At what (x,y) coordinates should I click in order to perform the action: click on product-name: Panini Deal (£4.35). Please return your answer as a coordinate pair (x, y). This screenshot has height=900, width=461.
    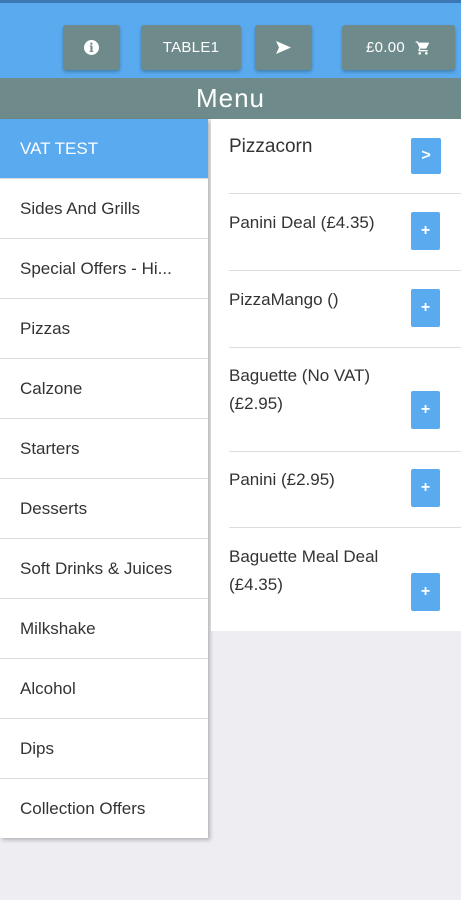
    Looking at the image, I should click on (302, 222).